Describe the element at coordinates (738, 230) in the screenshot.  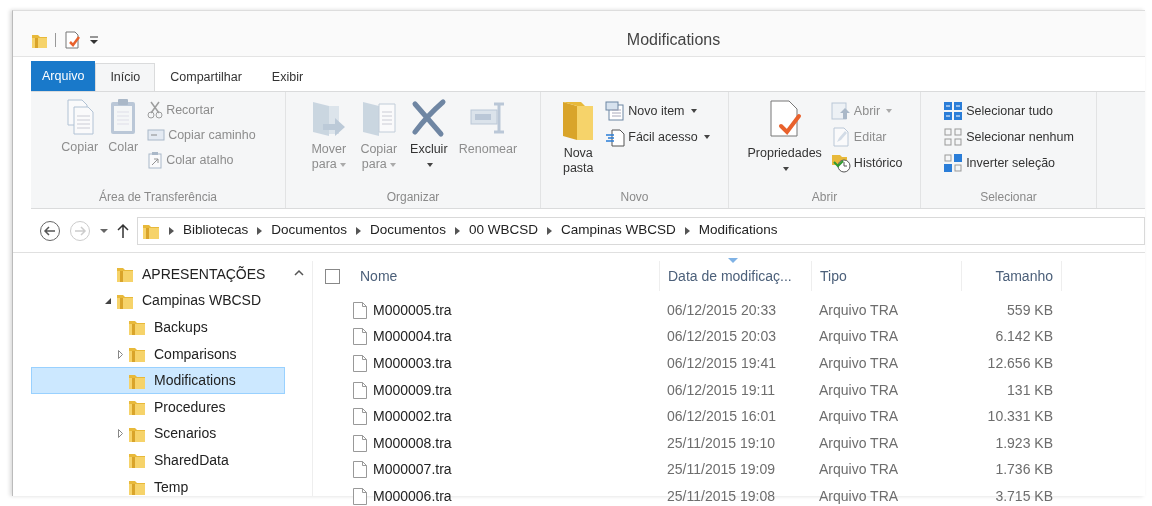
I see `breadcrumb-link: Modifications` at that location.